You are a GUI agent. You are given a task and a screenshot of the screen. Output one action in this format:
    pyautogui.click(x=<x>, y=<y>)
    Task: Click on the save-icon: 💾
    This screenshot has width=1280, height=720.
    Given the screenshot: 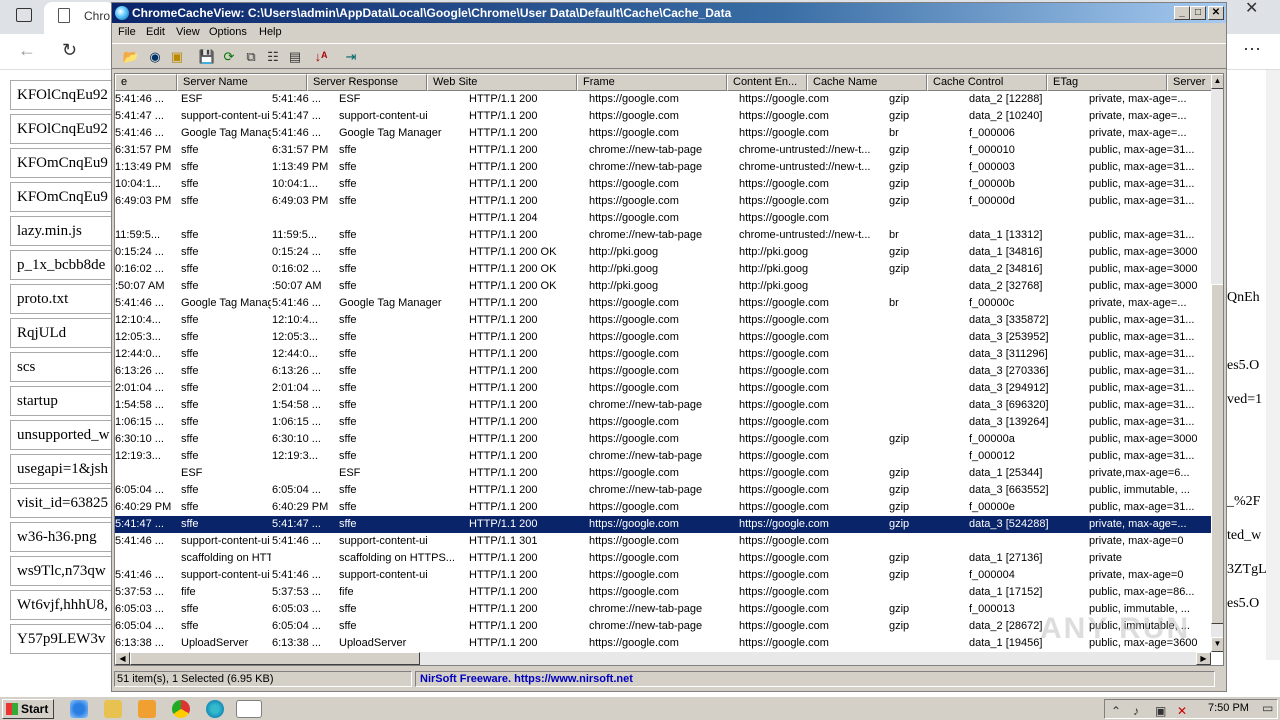 What is the action you would take?
    pyautogui.click(x=207, y=56)
    